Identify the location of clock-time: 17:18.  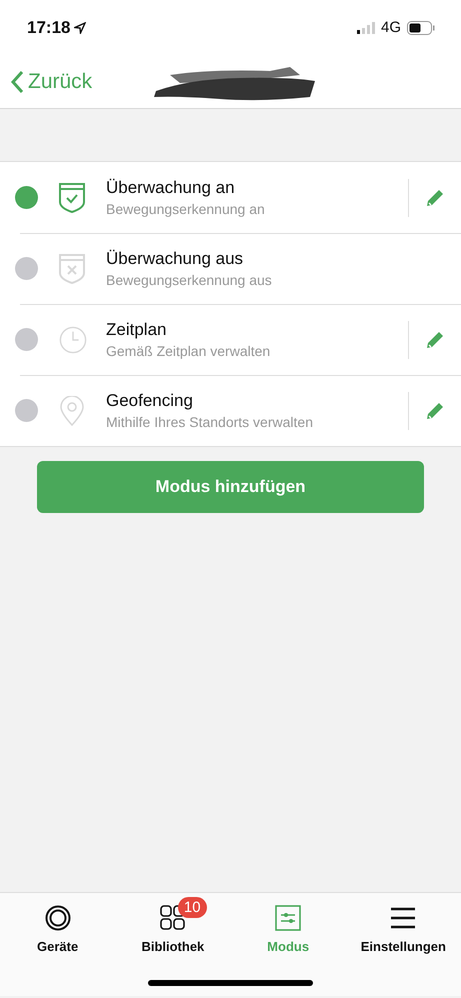
(48, 28).